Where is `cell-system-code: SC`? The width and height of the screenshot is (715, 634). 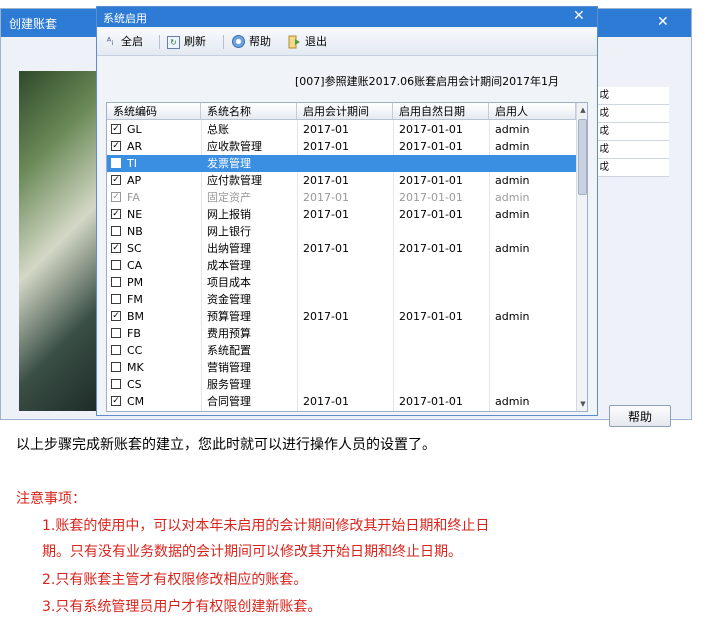 cell-system-code: SC is located at coordinates (134, 248).